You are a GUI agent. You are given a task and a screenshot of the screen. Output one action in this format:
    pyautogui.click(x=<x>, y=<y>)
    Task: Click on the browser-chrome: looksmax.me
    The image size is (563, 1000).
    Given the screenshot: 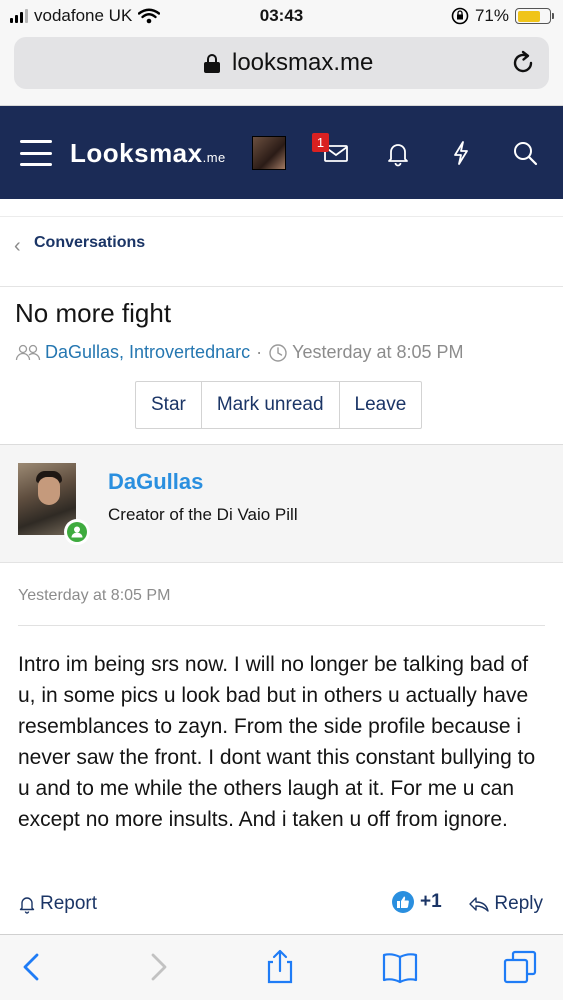 What is the action you would take?
    pyautogui.click(x=281, y=69)
    